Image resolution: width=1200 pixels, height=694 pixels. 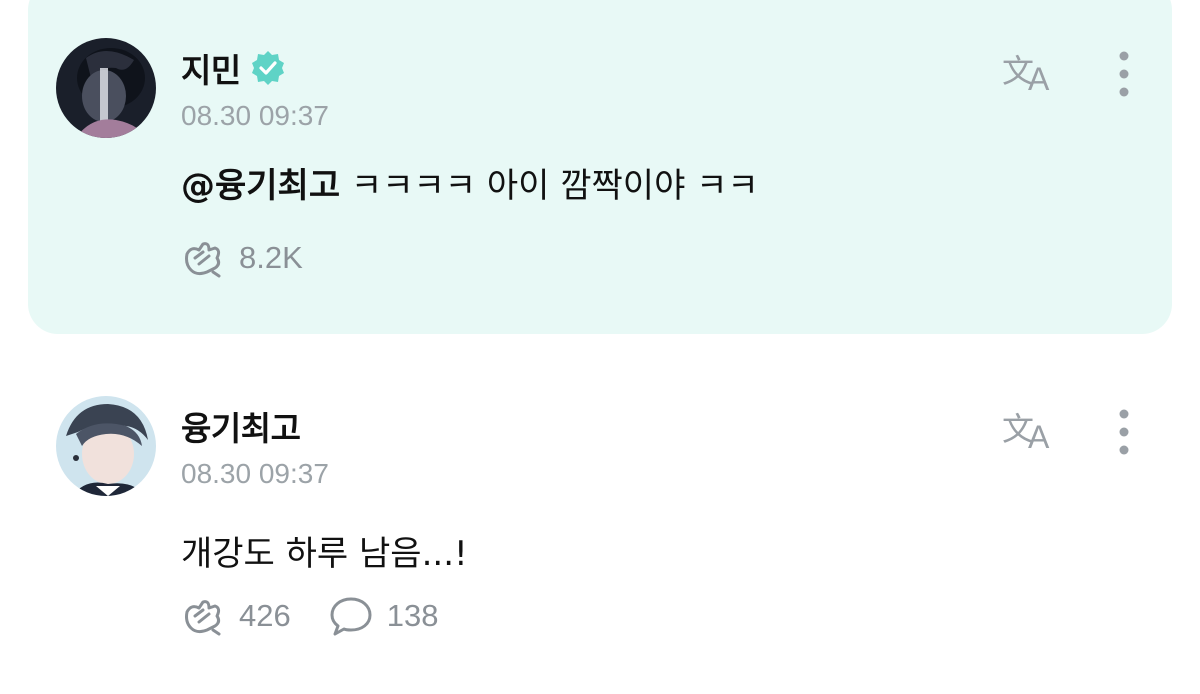 I want to click on post-actions: 426 138, so click(x=328, y=616).